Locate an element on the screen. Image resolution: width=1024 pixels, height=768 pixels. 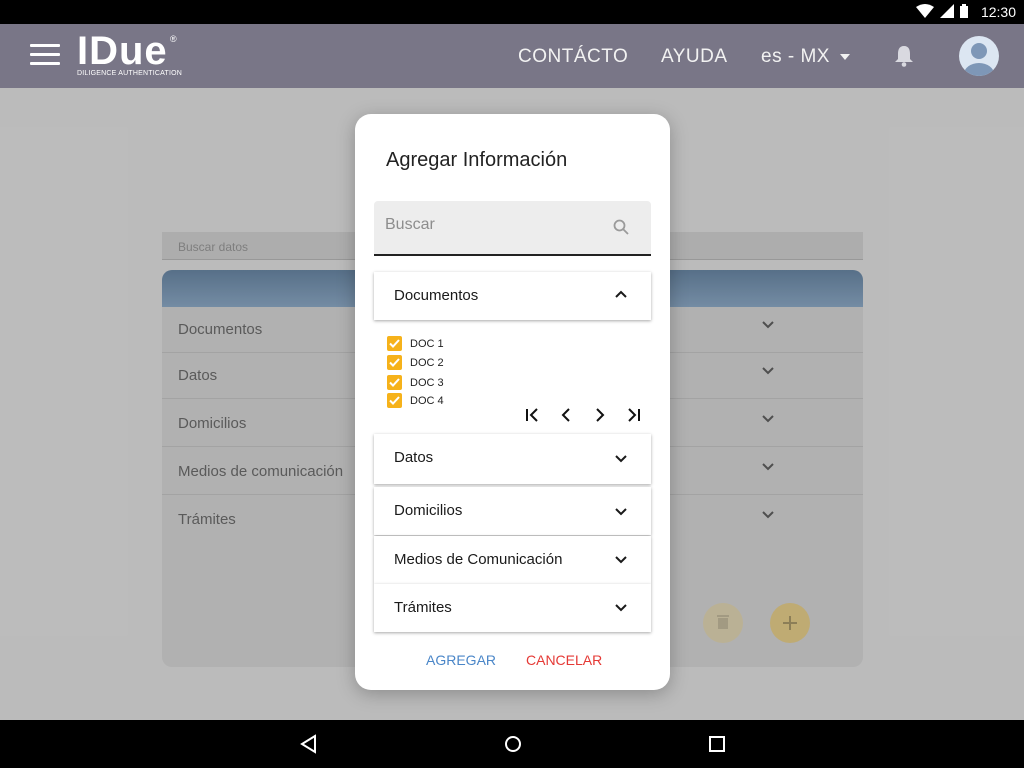
document-label: DOC 3 is located at coordinates (427, 382).